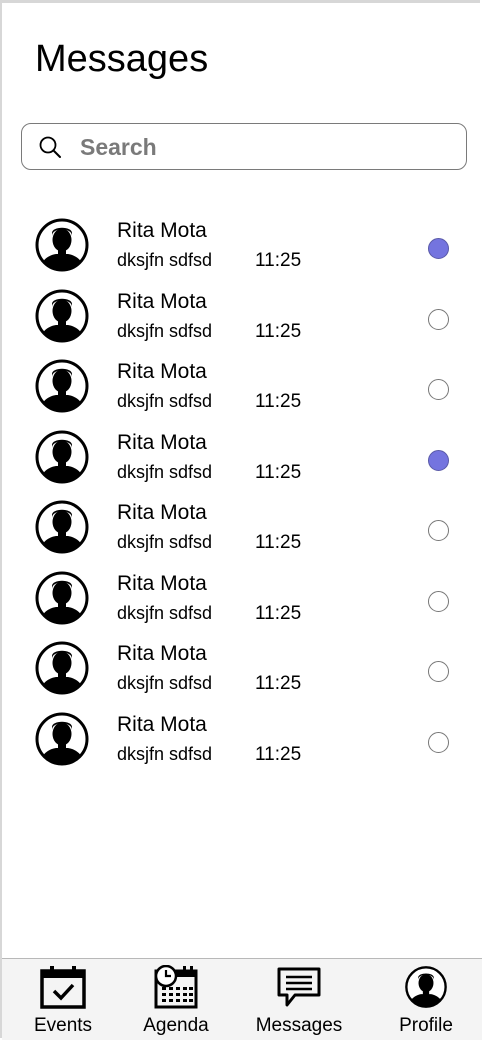 This screenshot has width=482, height=1040. I want to click on calendar-clock-icon, so click(176, 987).